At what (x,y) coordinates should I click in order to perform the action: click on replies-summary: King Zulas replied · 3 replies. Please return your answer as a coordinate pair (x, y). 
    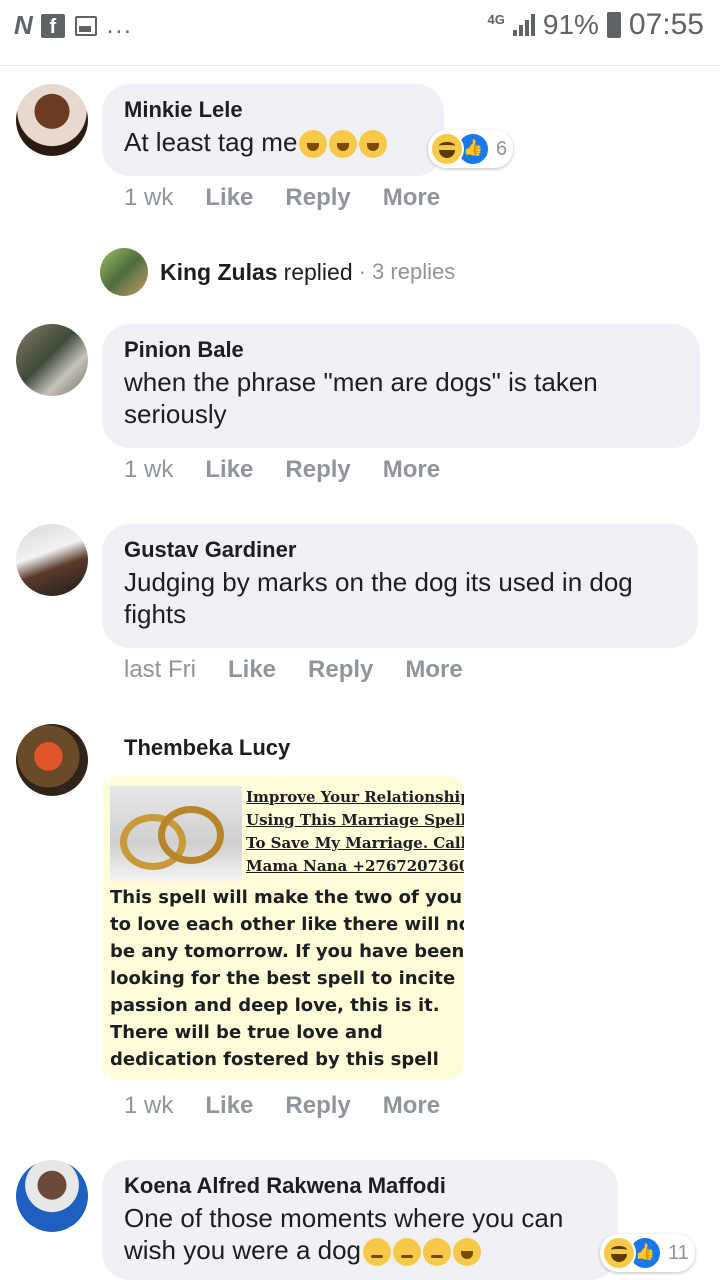
    Looking at the image, I should click on (277, 272).